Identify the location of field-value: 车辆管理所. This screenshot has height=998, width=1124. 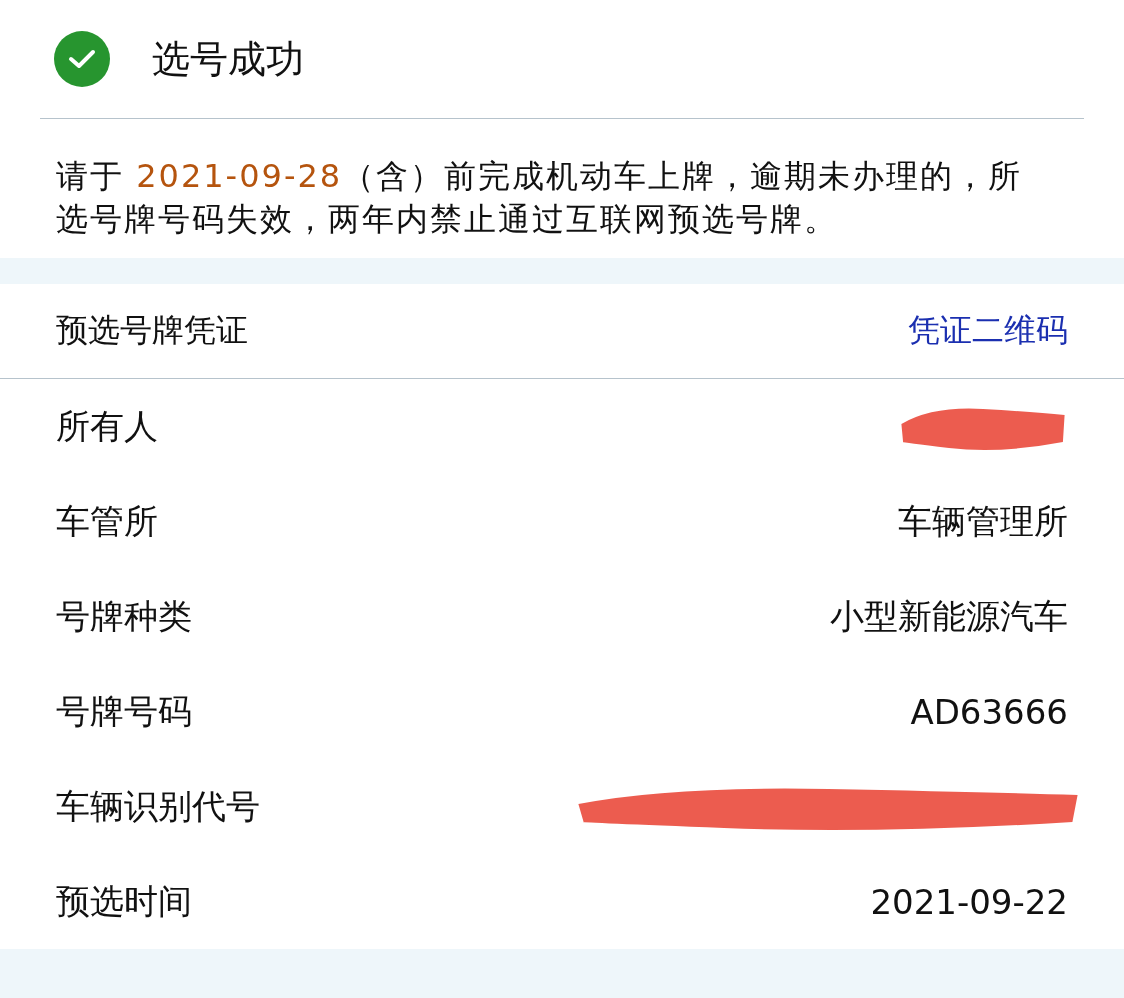
(983, 521).